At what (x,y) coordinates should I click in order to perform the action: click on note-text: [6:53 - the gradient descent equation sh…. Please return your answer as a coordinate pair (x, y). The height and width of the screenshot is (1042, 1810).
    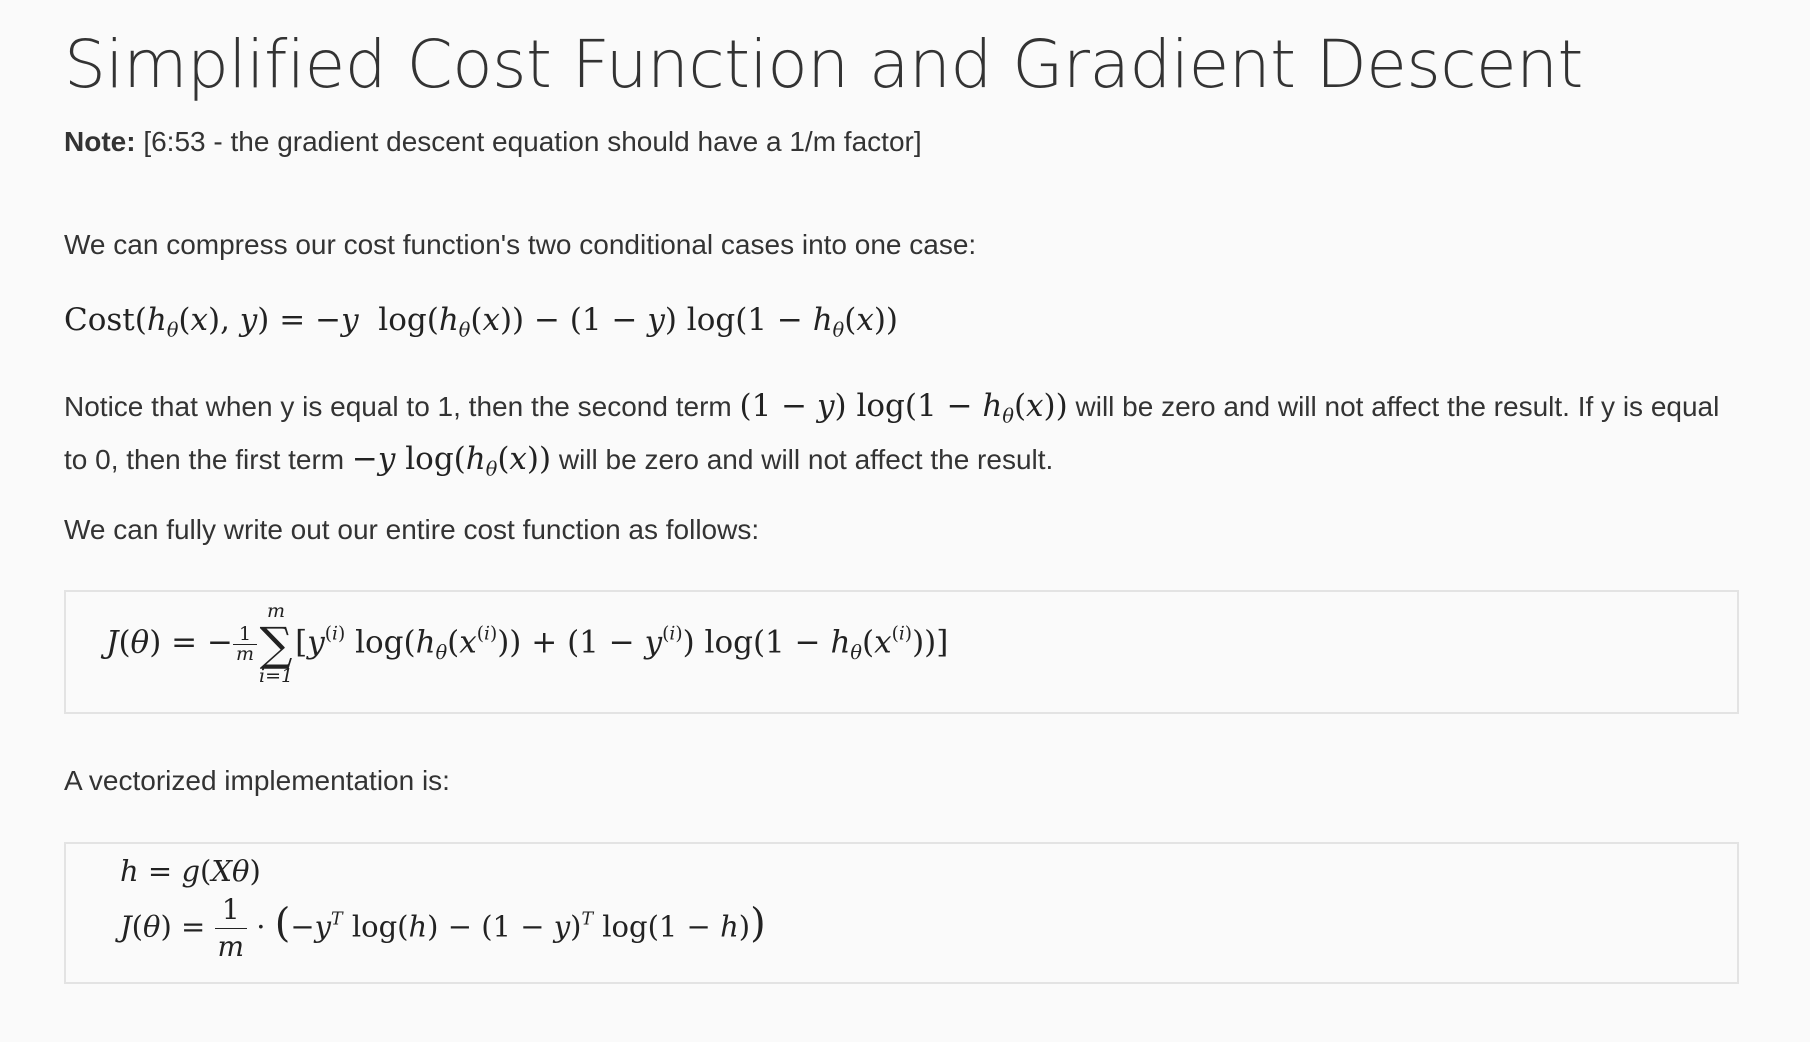
    Looking at the image, I should click on (532, 141).